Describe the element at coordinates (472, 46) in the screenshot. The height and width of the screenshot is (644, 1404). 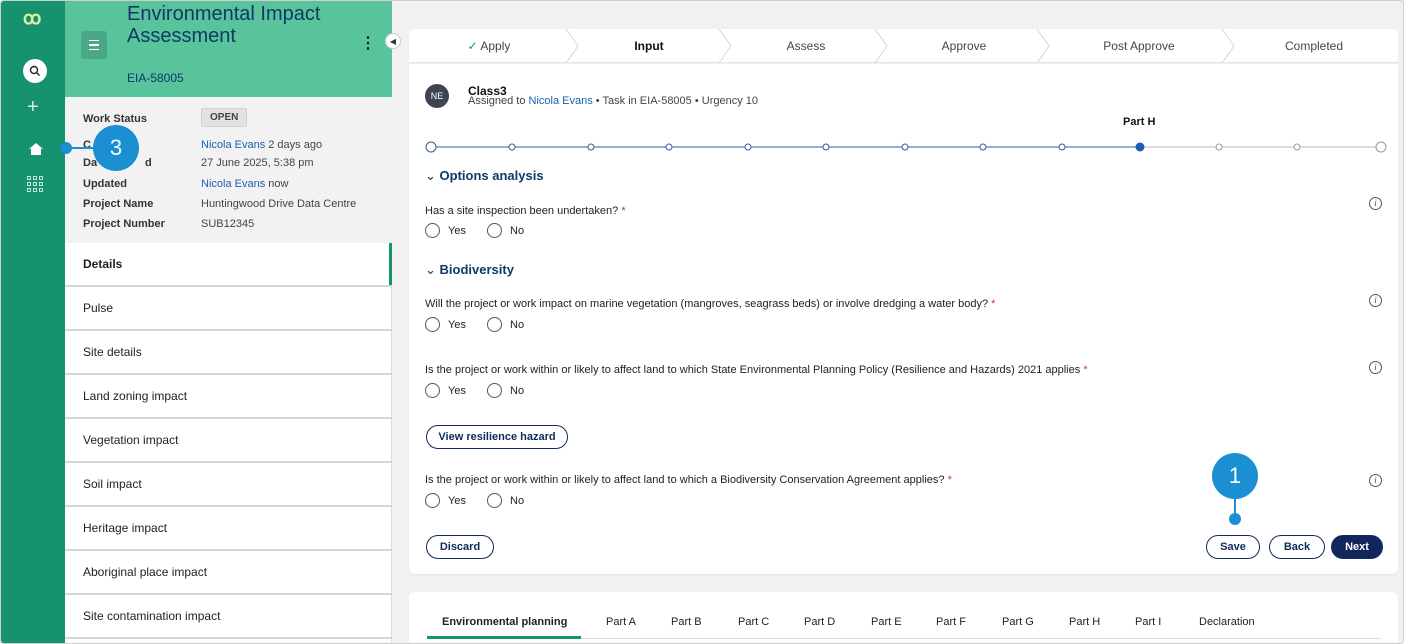
I see `check-icon: ✓` at that location.